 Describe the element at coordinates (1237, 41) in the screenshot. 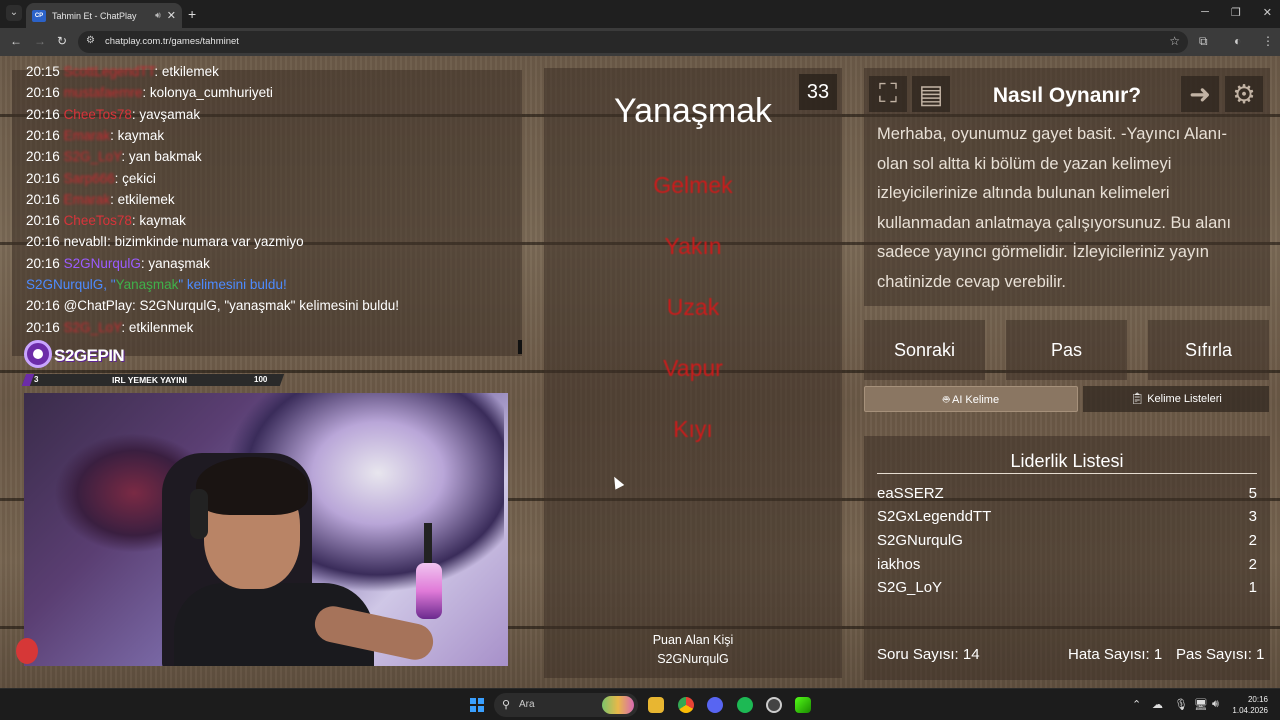

I see `profile-avatar-icon: ◐` at that location.